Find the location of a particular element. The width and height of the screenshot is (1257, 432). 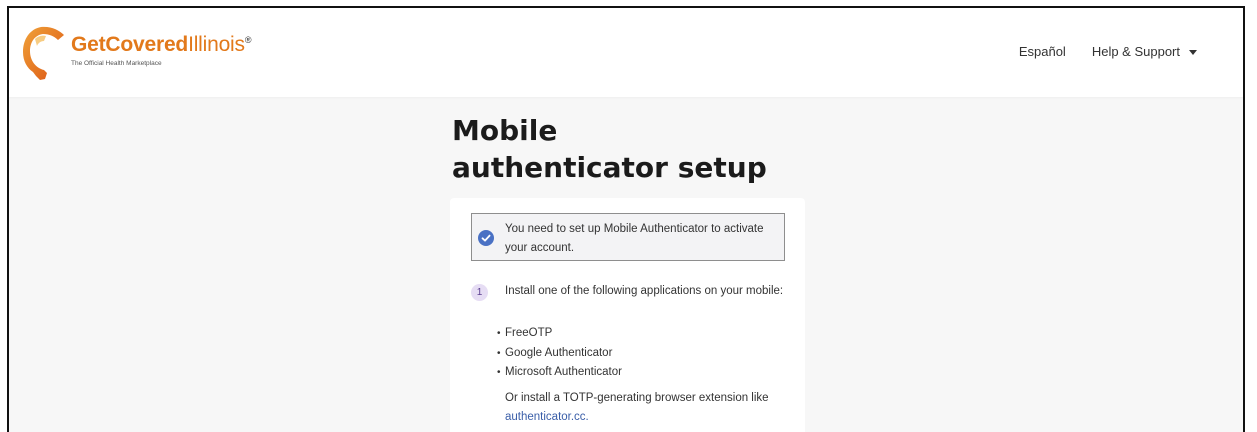

chevron-down-icon is located at coordinates (1193, 52).